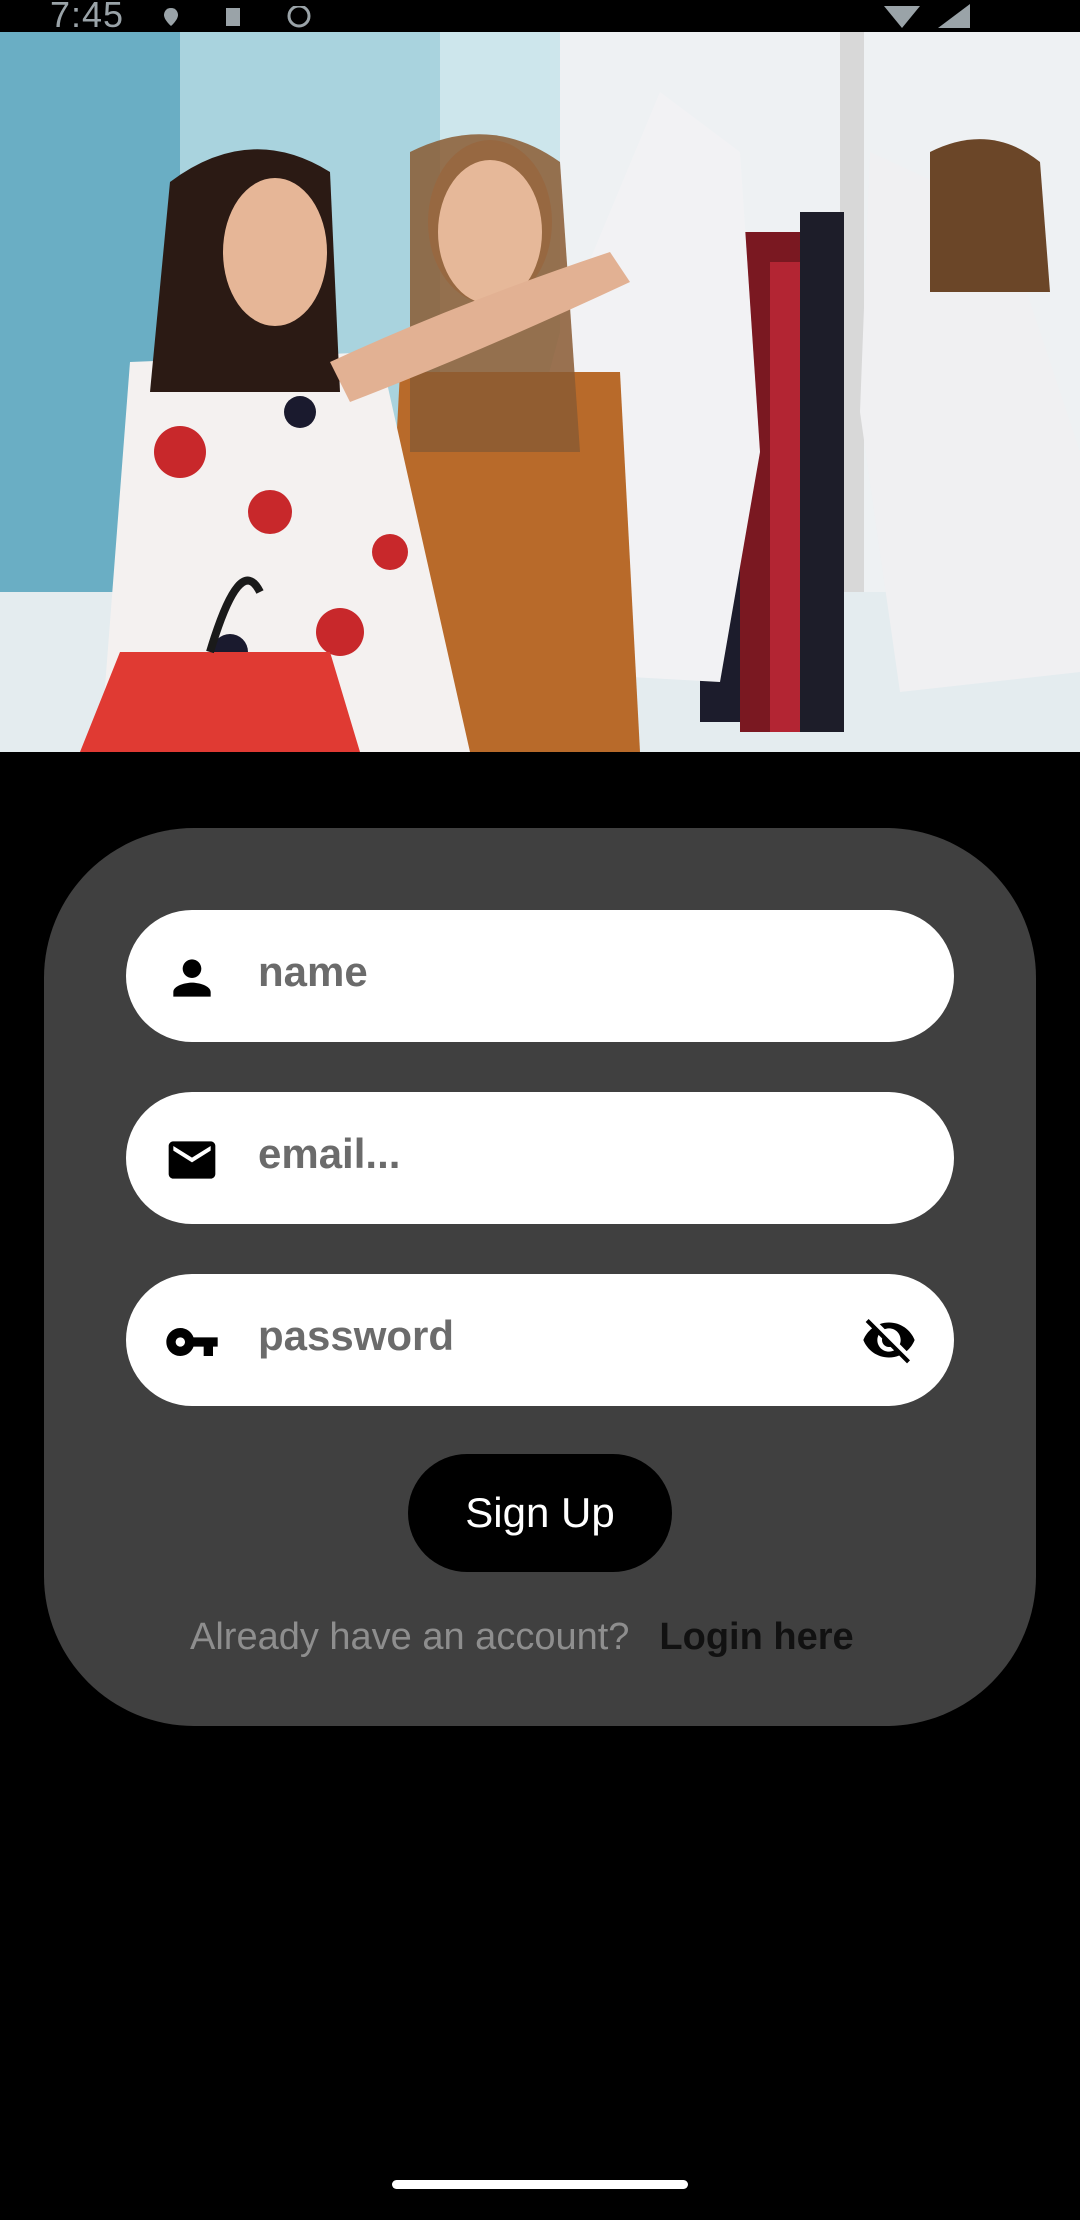 The width and height of the screenshot is (1080, 2220). I want to click on status-bar: 7:45, so click(540, 17).